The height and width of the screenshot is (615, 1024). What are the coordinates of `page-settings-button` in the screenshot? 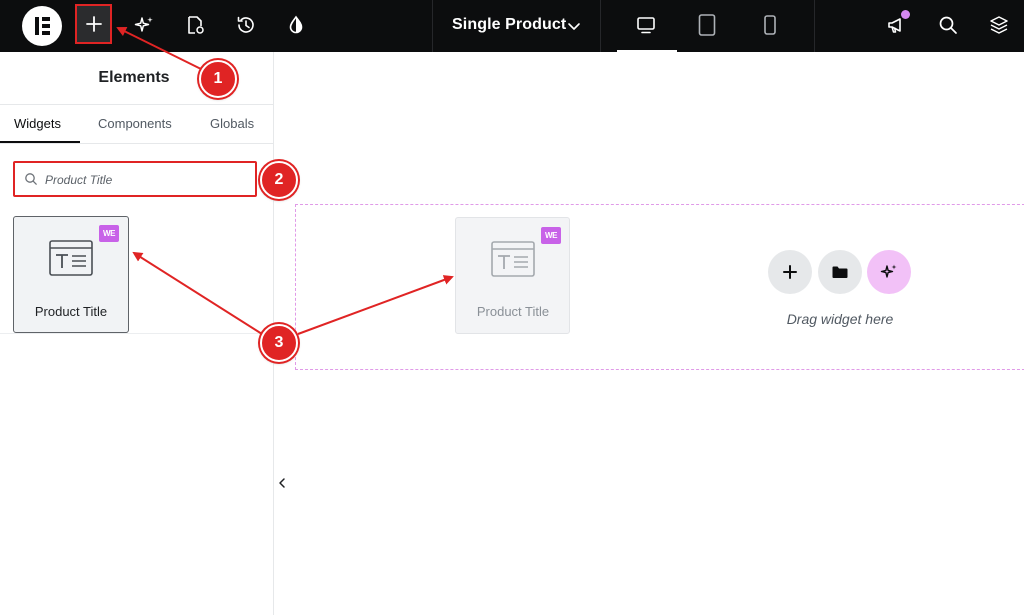 It's located at (195, 25).